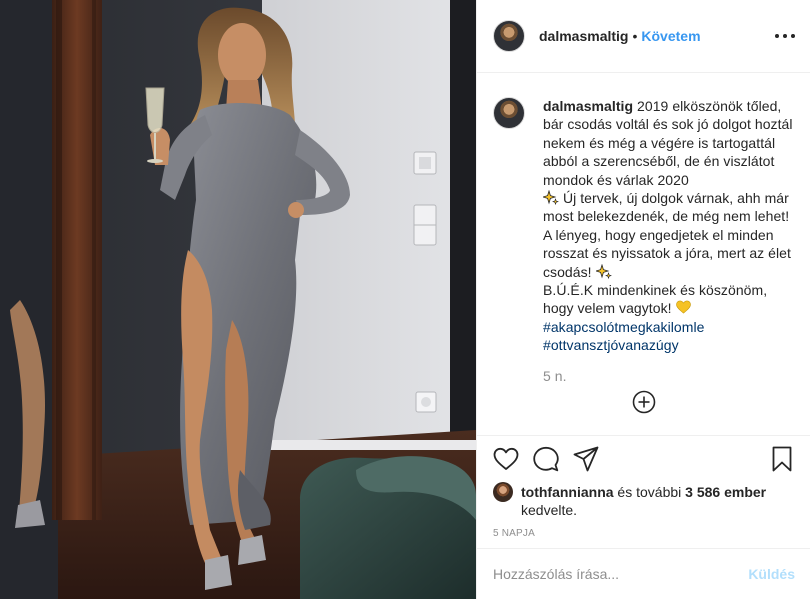  I want to click on post-header: dalmasmaltig • Követem, so click(643, 36).